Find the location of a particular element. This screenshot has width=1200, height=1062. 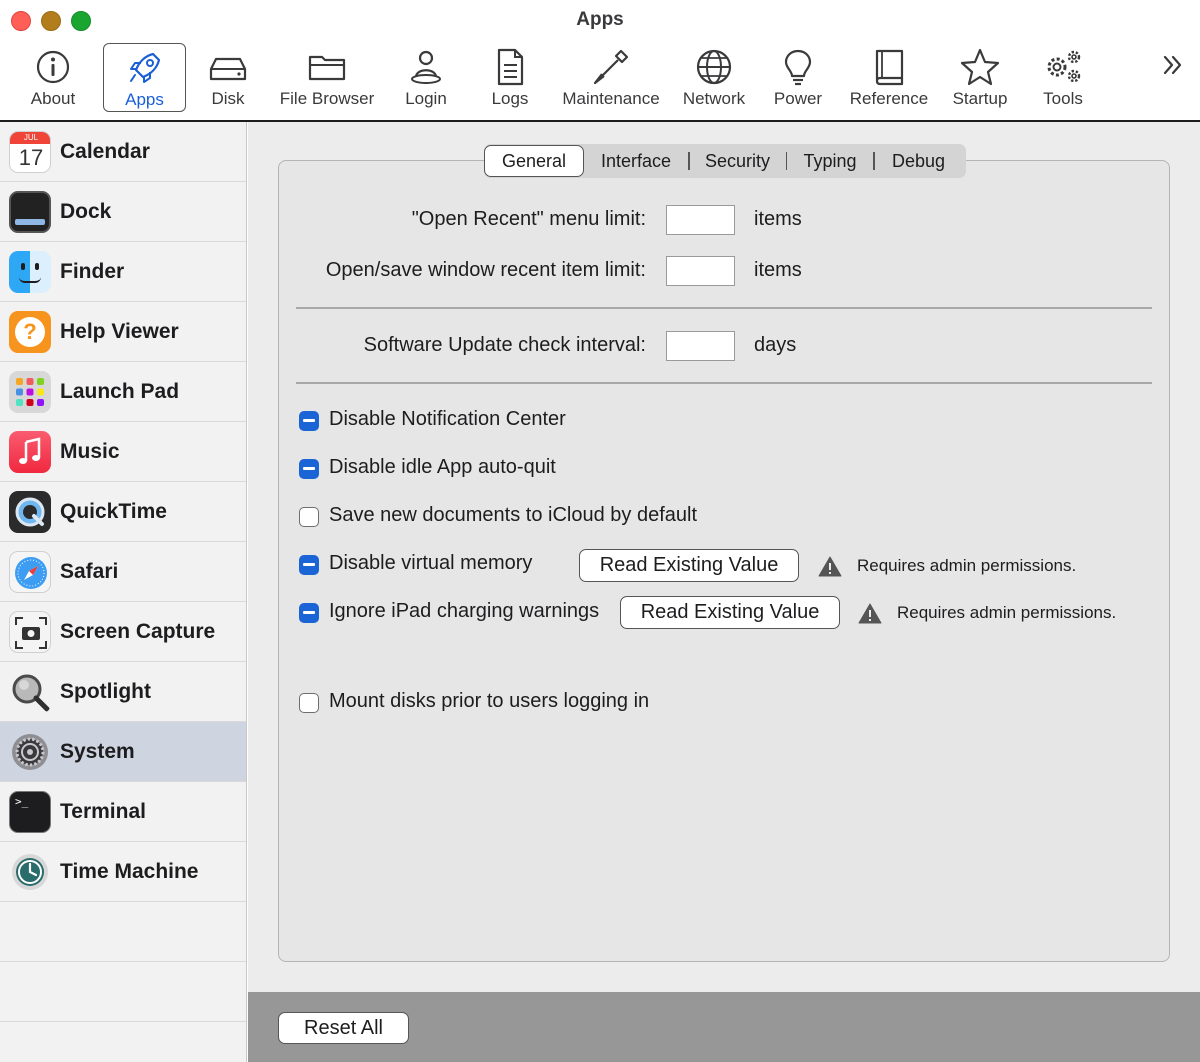

sidebar-item-system: System is located at coordinates (123, 752).